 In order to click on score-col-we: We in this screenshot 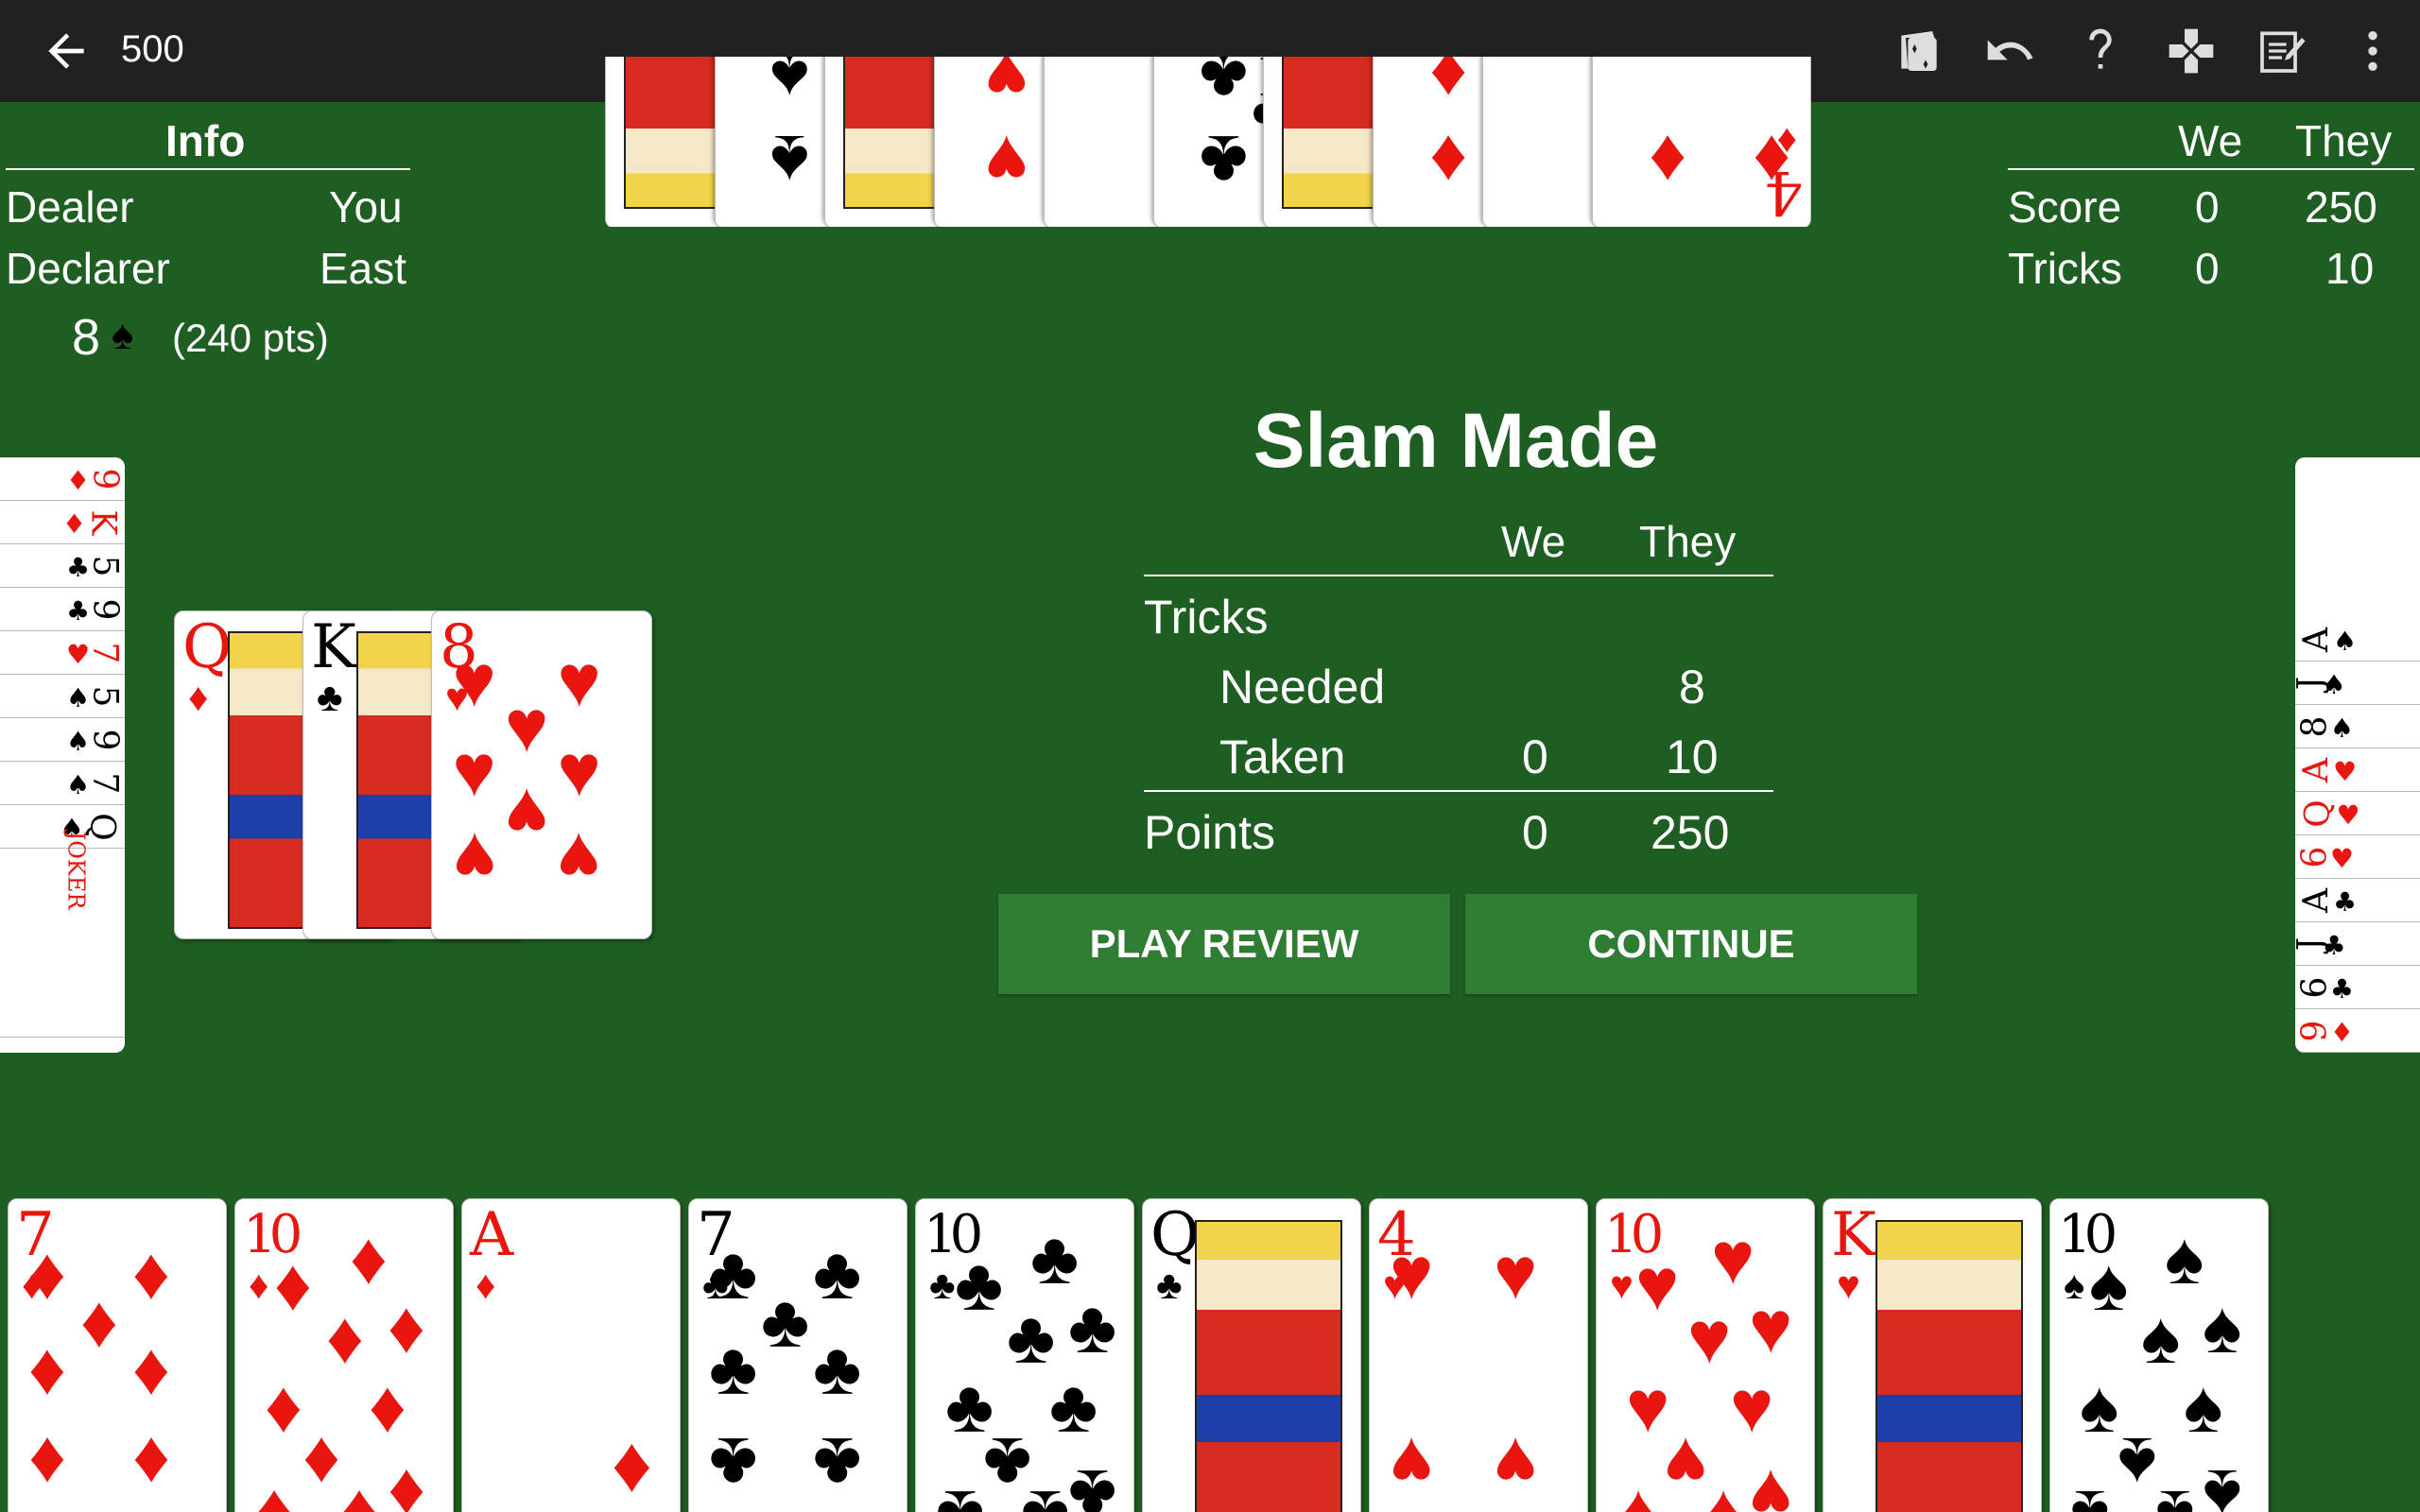, I will do `click(2210, 140)`.